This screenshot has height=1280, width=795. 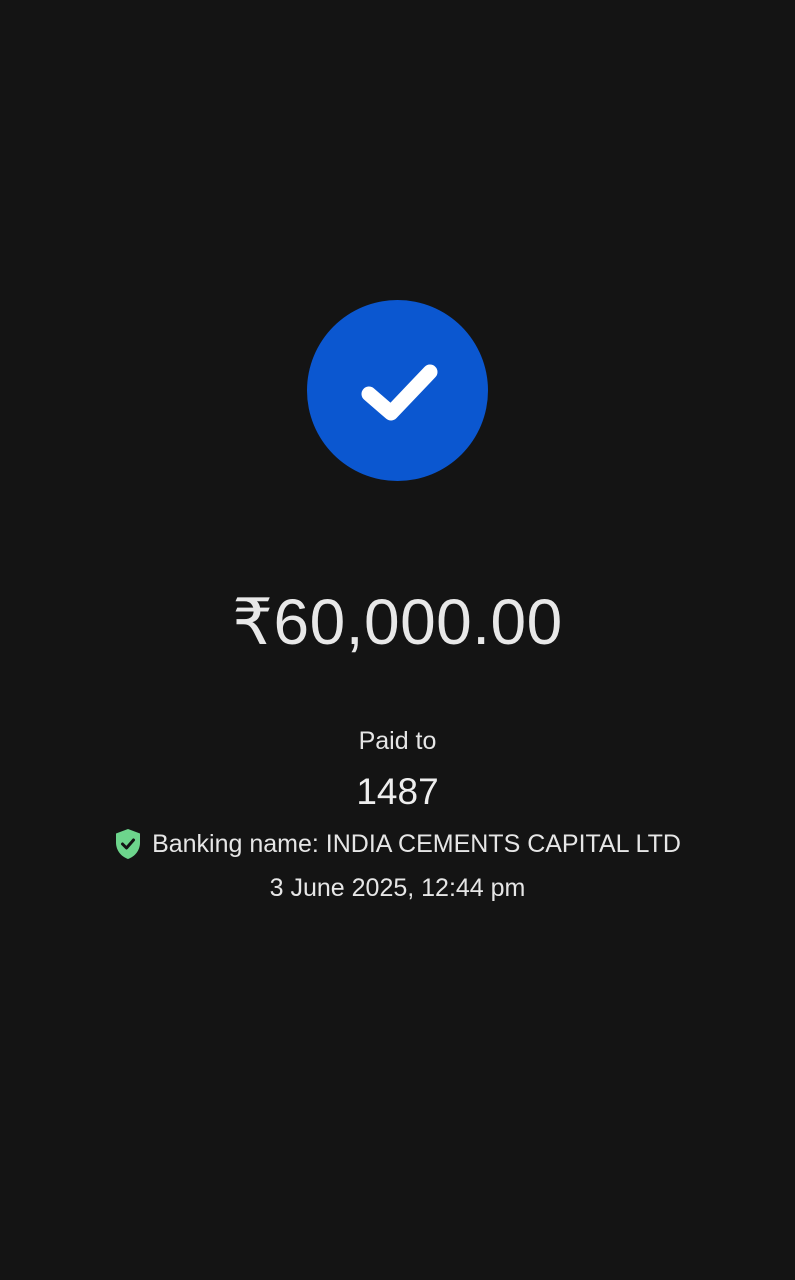 I want to click on banking-name-row: Banking name: INDIA CEMENTS CAPITAL LTD, so click(x=397, y=844).